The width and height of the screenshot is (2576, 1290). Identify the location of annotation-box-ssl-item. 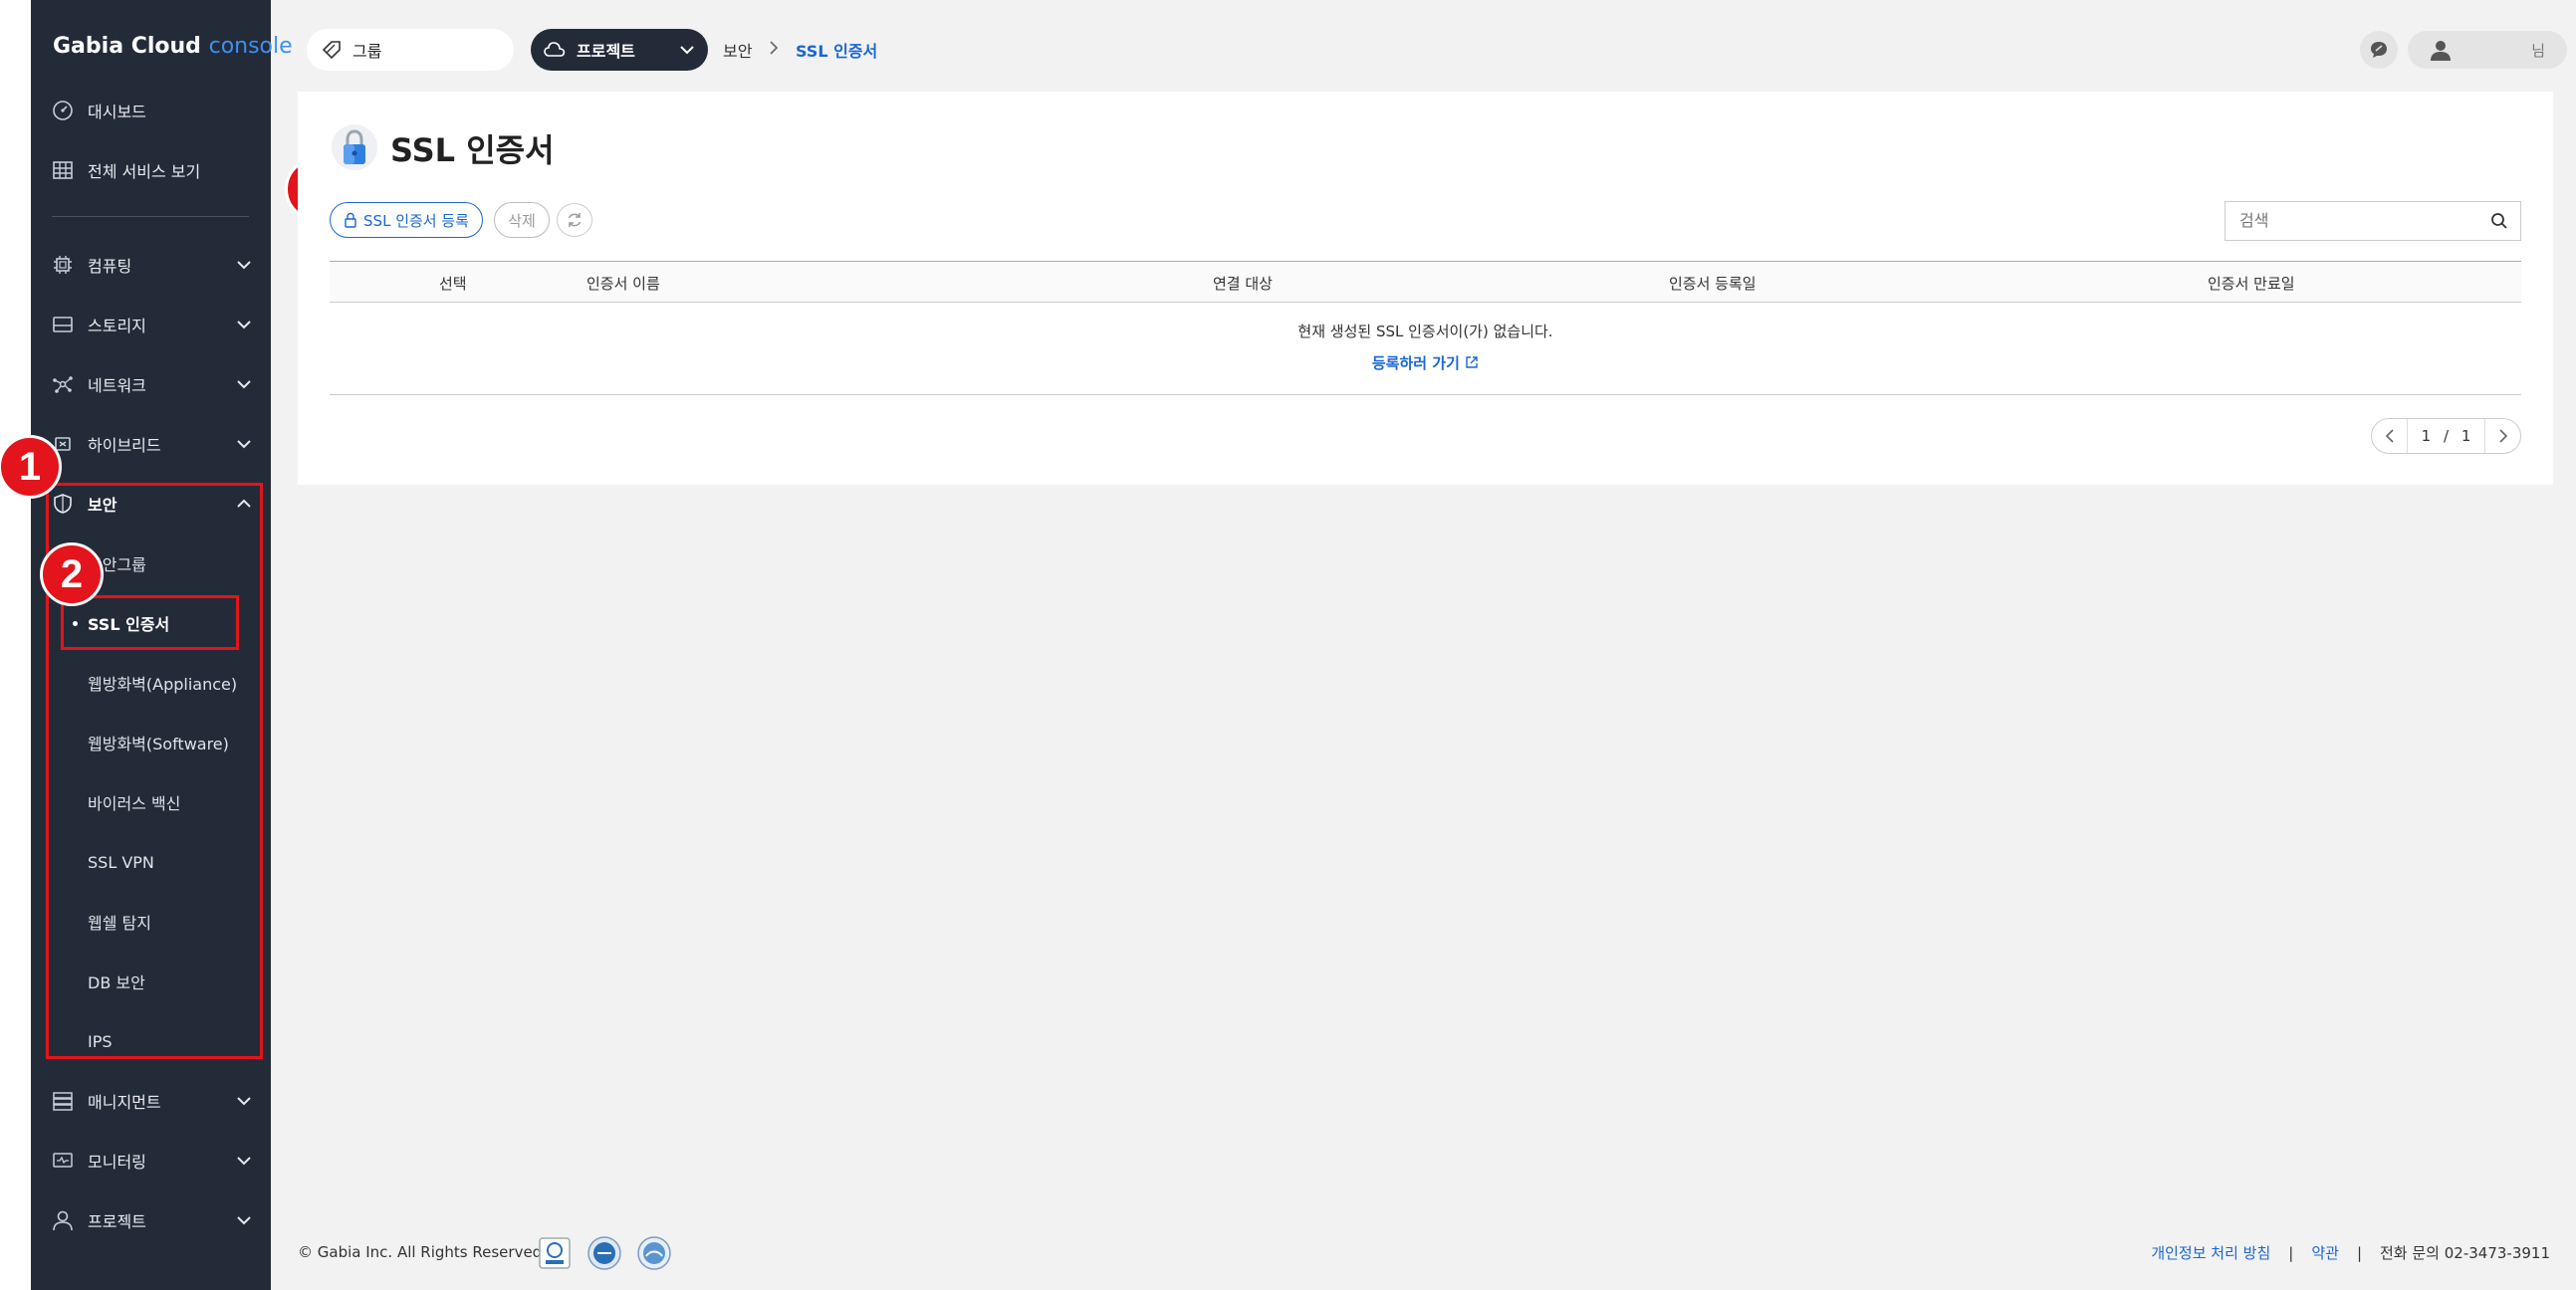
(150, 622).